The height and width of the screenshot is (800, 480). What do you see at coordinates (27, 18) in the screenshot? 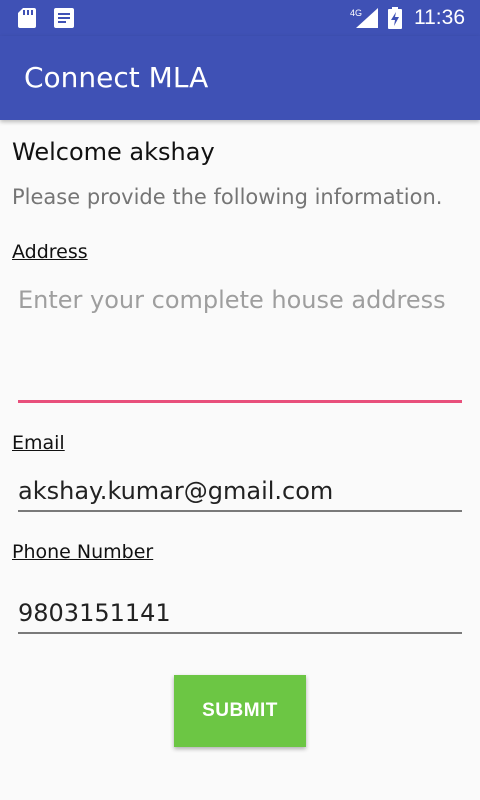
I see `sd-card-icon` at bounding box center [27, 18].